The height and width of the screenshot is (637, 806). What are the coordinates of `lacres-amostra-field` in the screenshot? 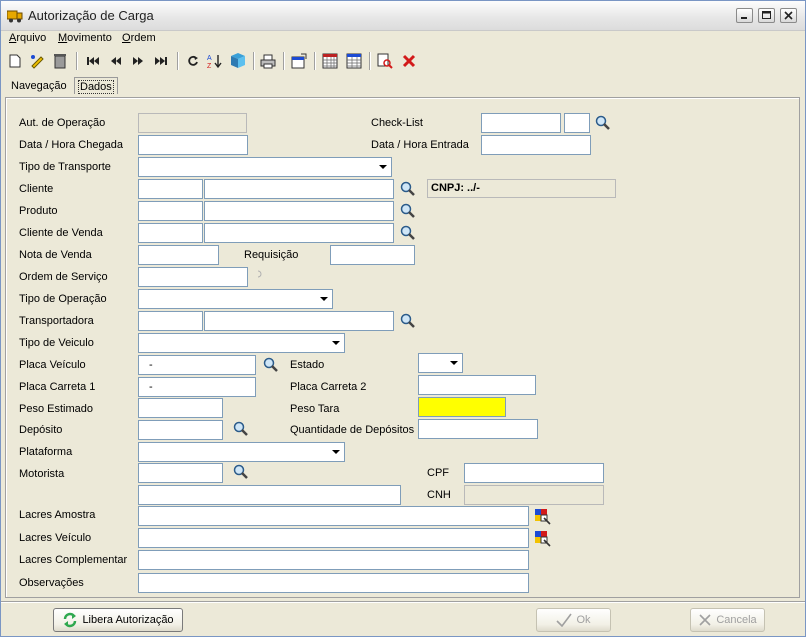 It's located at (333, 516).